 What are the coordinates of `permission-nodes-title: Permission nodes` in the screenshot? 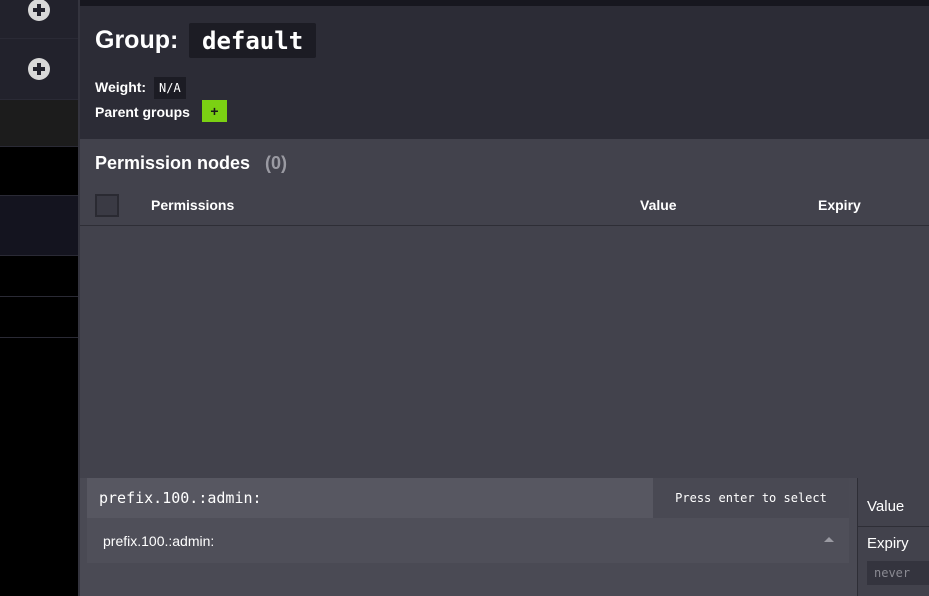 It's located at (173, 163).